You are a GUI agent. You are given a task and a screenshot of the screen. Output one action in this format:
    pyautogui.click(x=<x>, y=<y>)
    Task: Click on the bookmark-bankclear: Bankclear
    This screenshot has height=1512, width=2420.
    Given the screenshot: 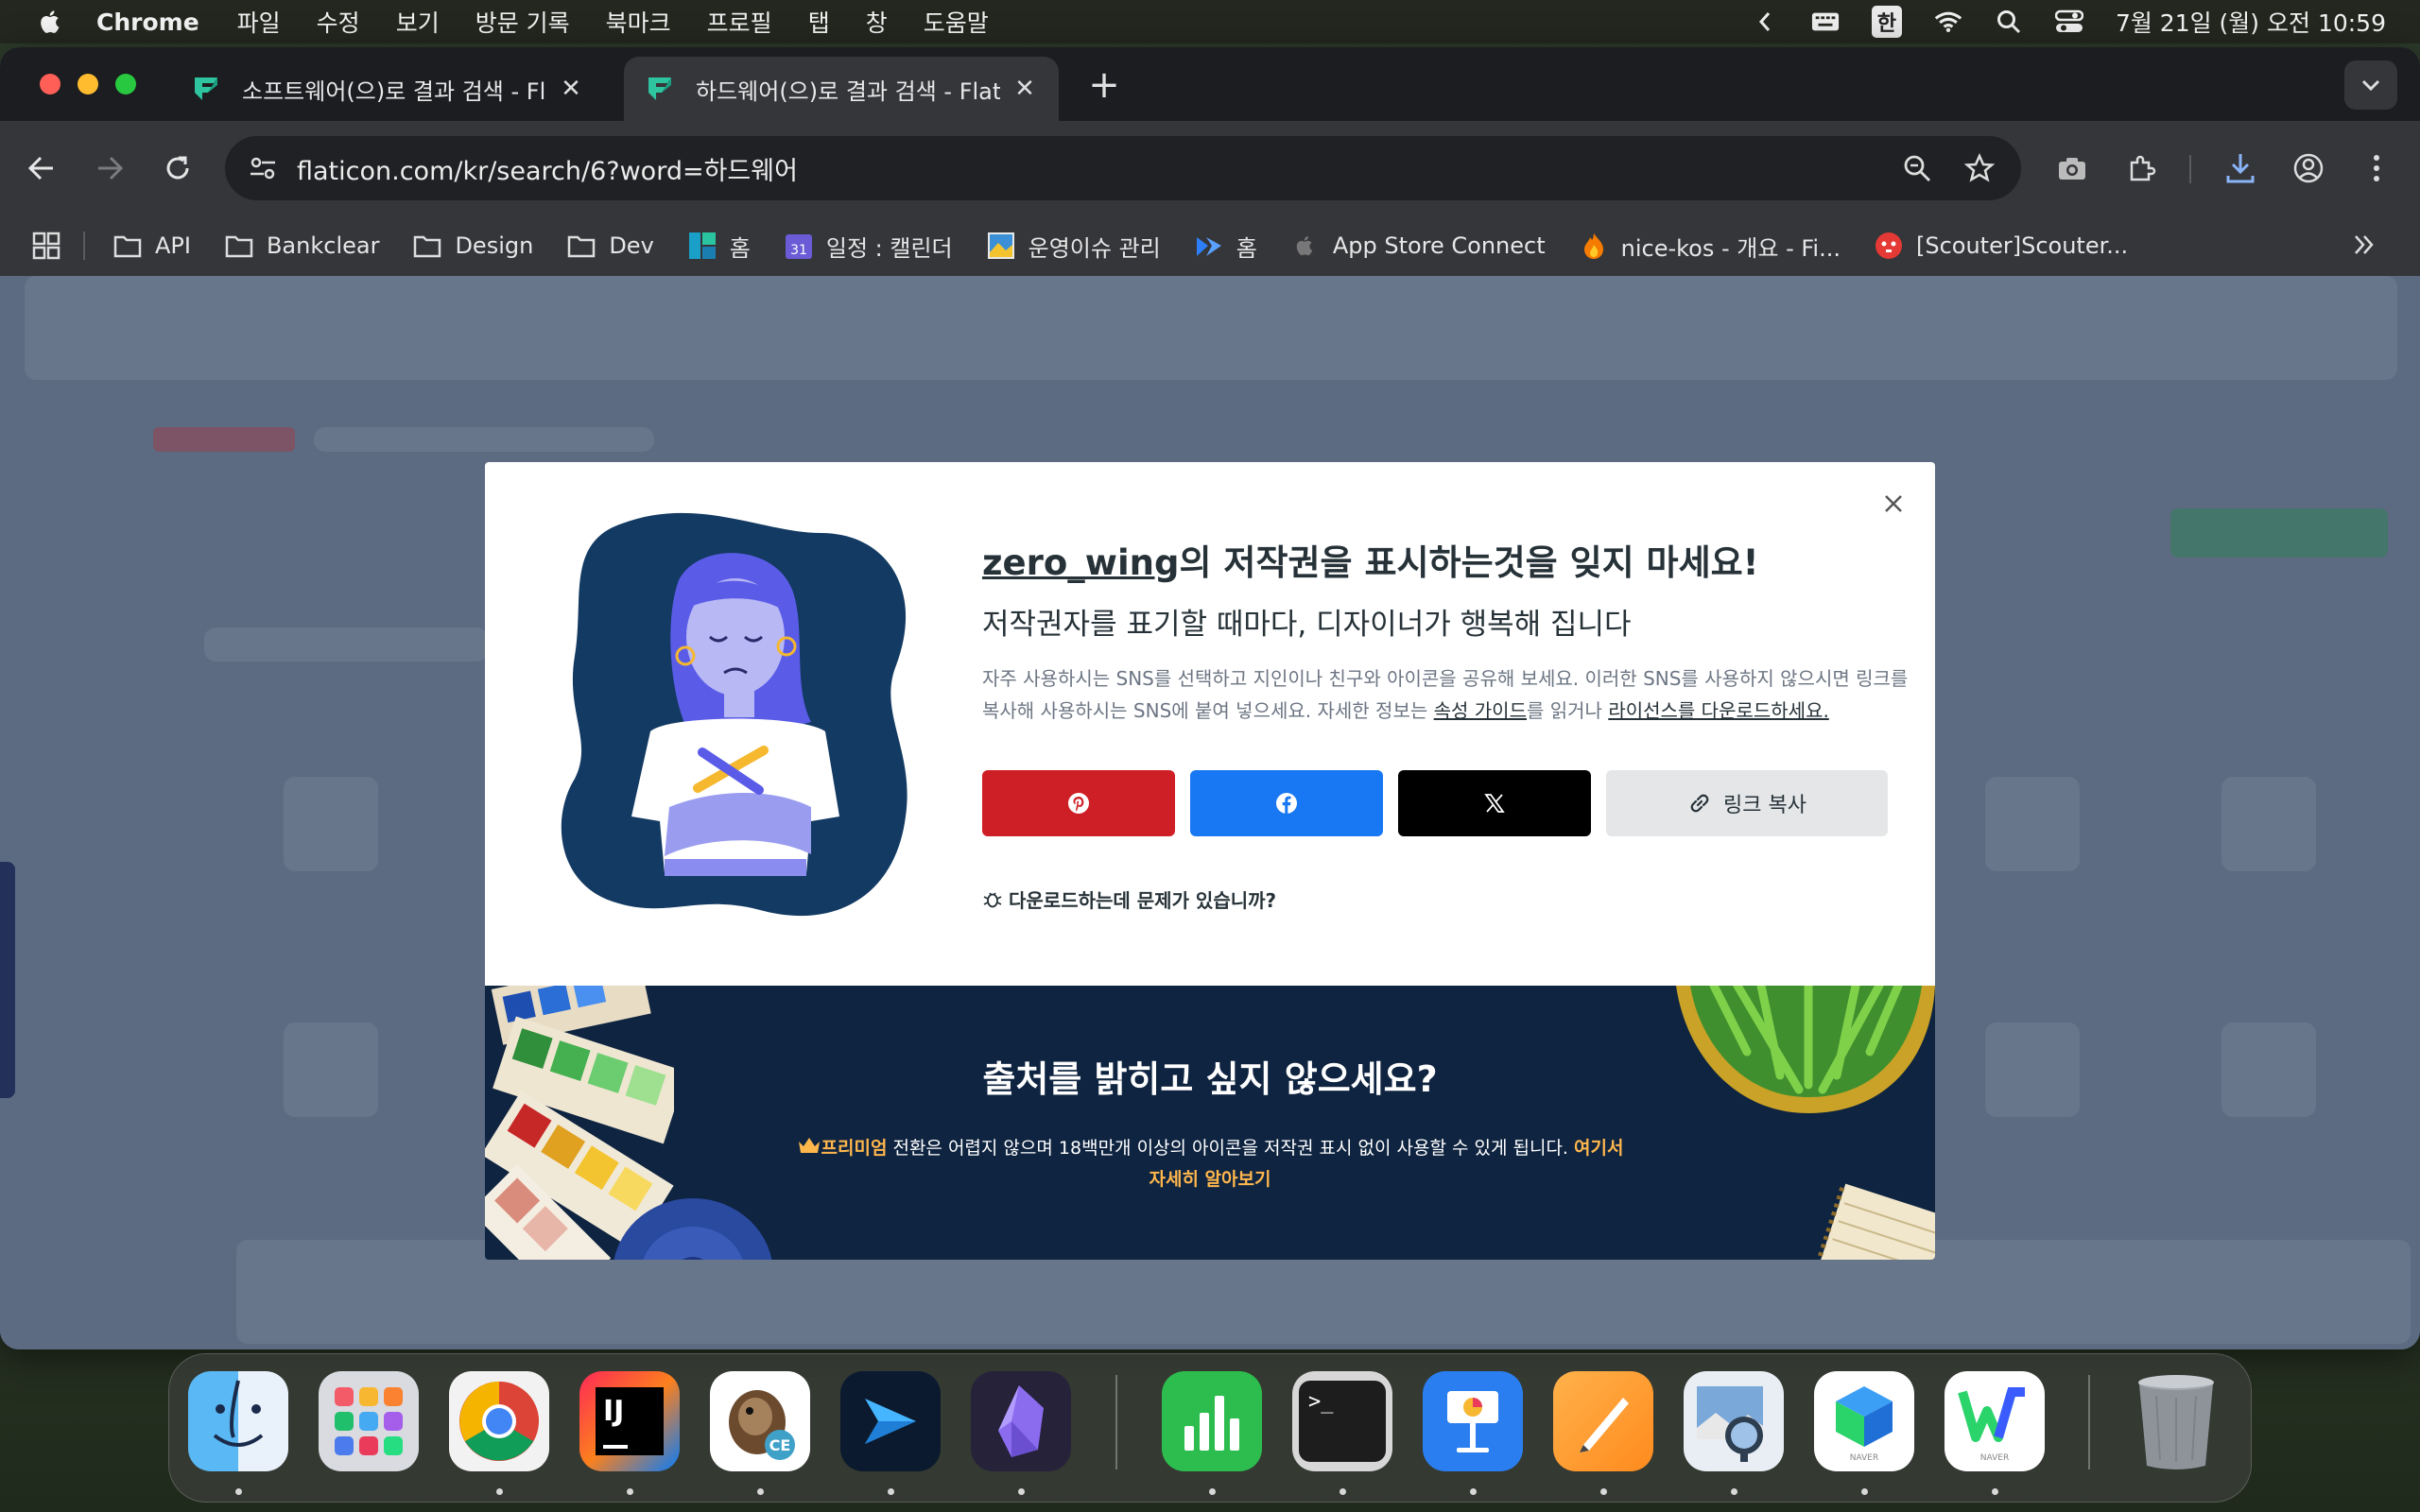 What is the action you would take?
    pyautogui.click(x=302, y=246)
    